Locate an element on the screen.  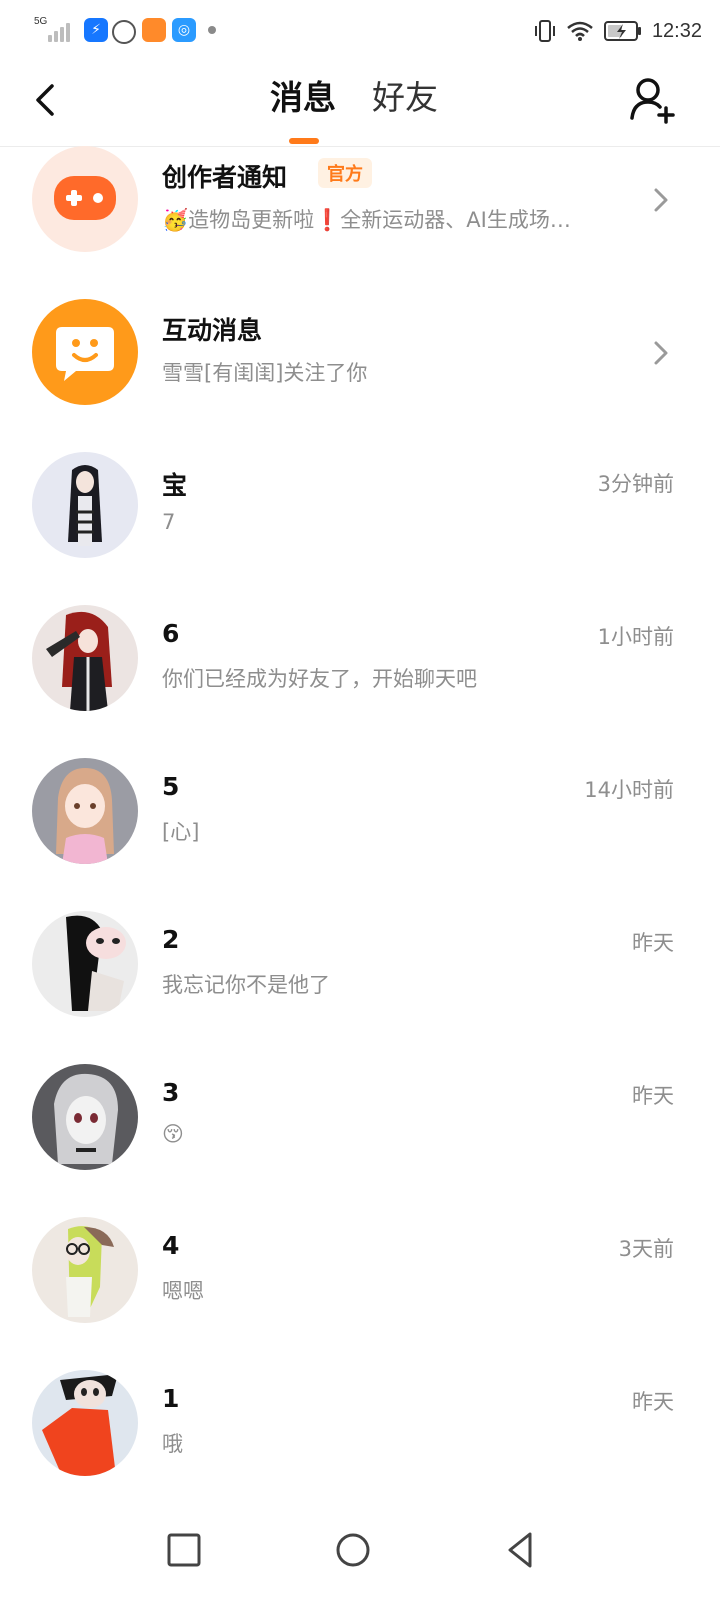
bolt-app-icon: ⚡ is located at coordinates (96, 30).